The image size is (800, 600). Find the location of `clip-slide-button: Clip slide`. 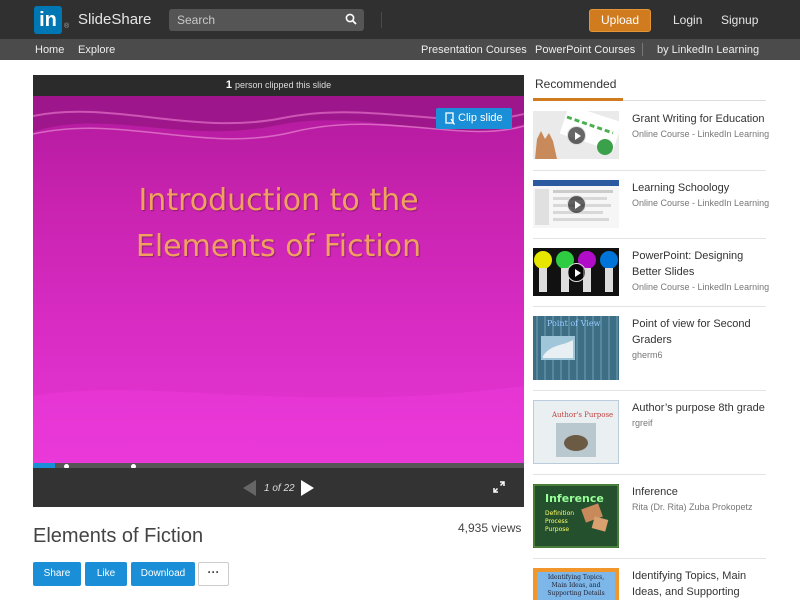

clip-slide-button: Clip slide is located at coordinates (474, 118).